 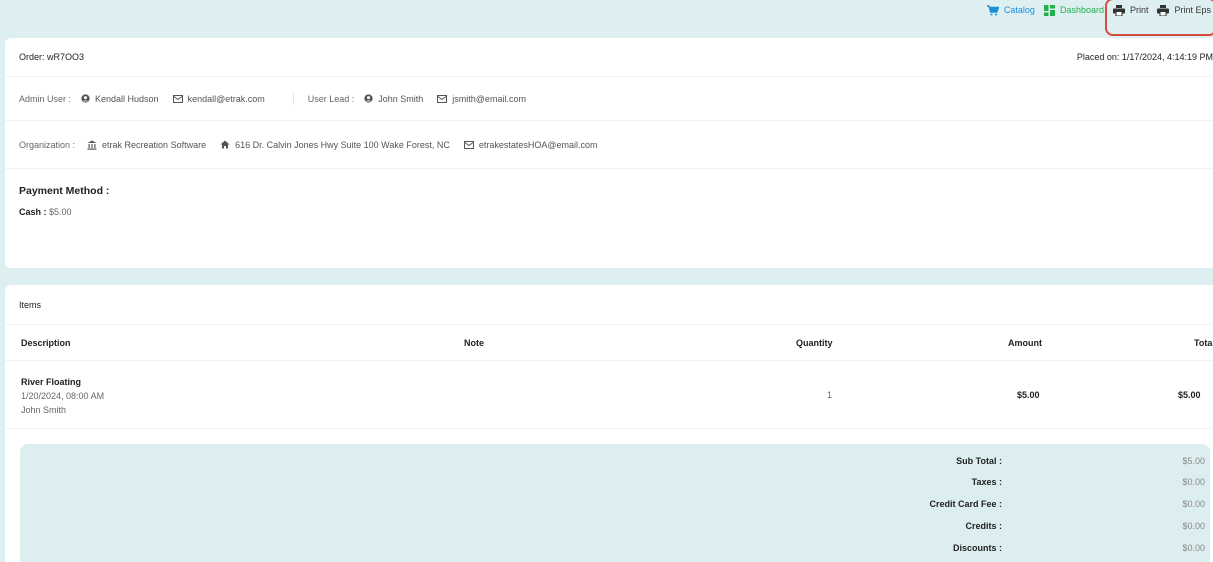 I want to click on top-actions: Catalog Dashboard Print Print Eps, so click(x=1099, y=18).